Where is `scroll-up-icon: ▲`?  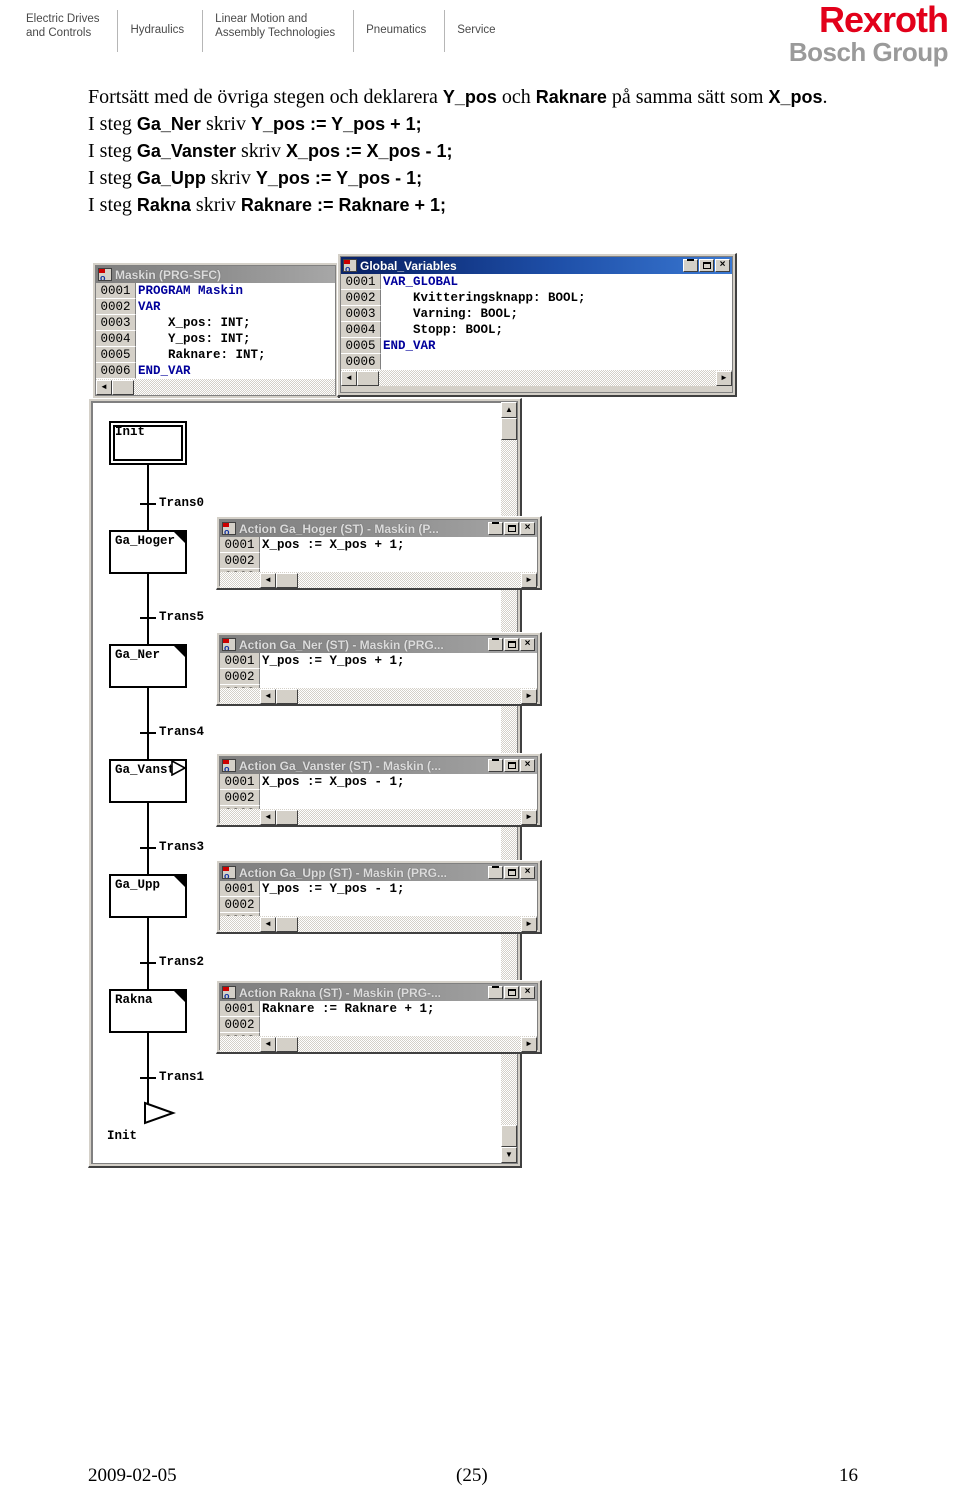 scroll-up-icon: ▲ is located at coordinates (509, 410).